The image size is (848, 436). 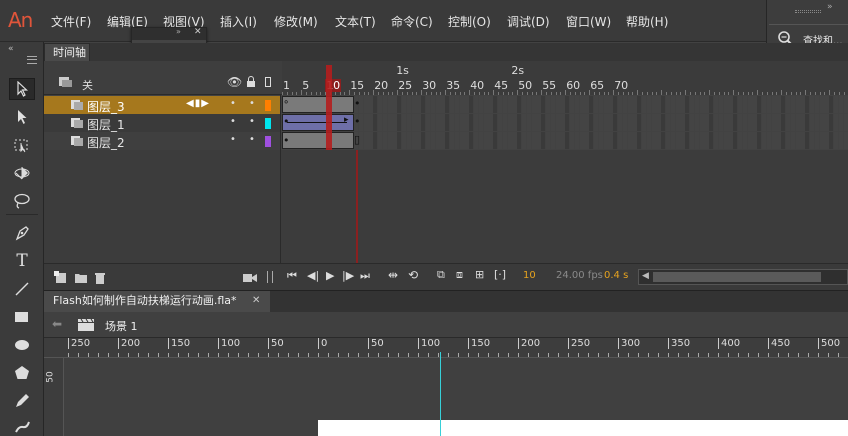 I want to click on free-transform-tool-icon, so click(x=22, y=145).